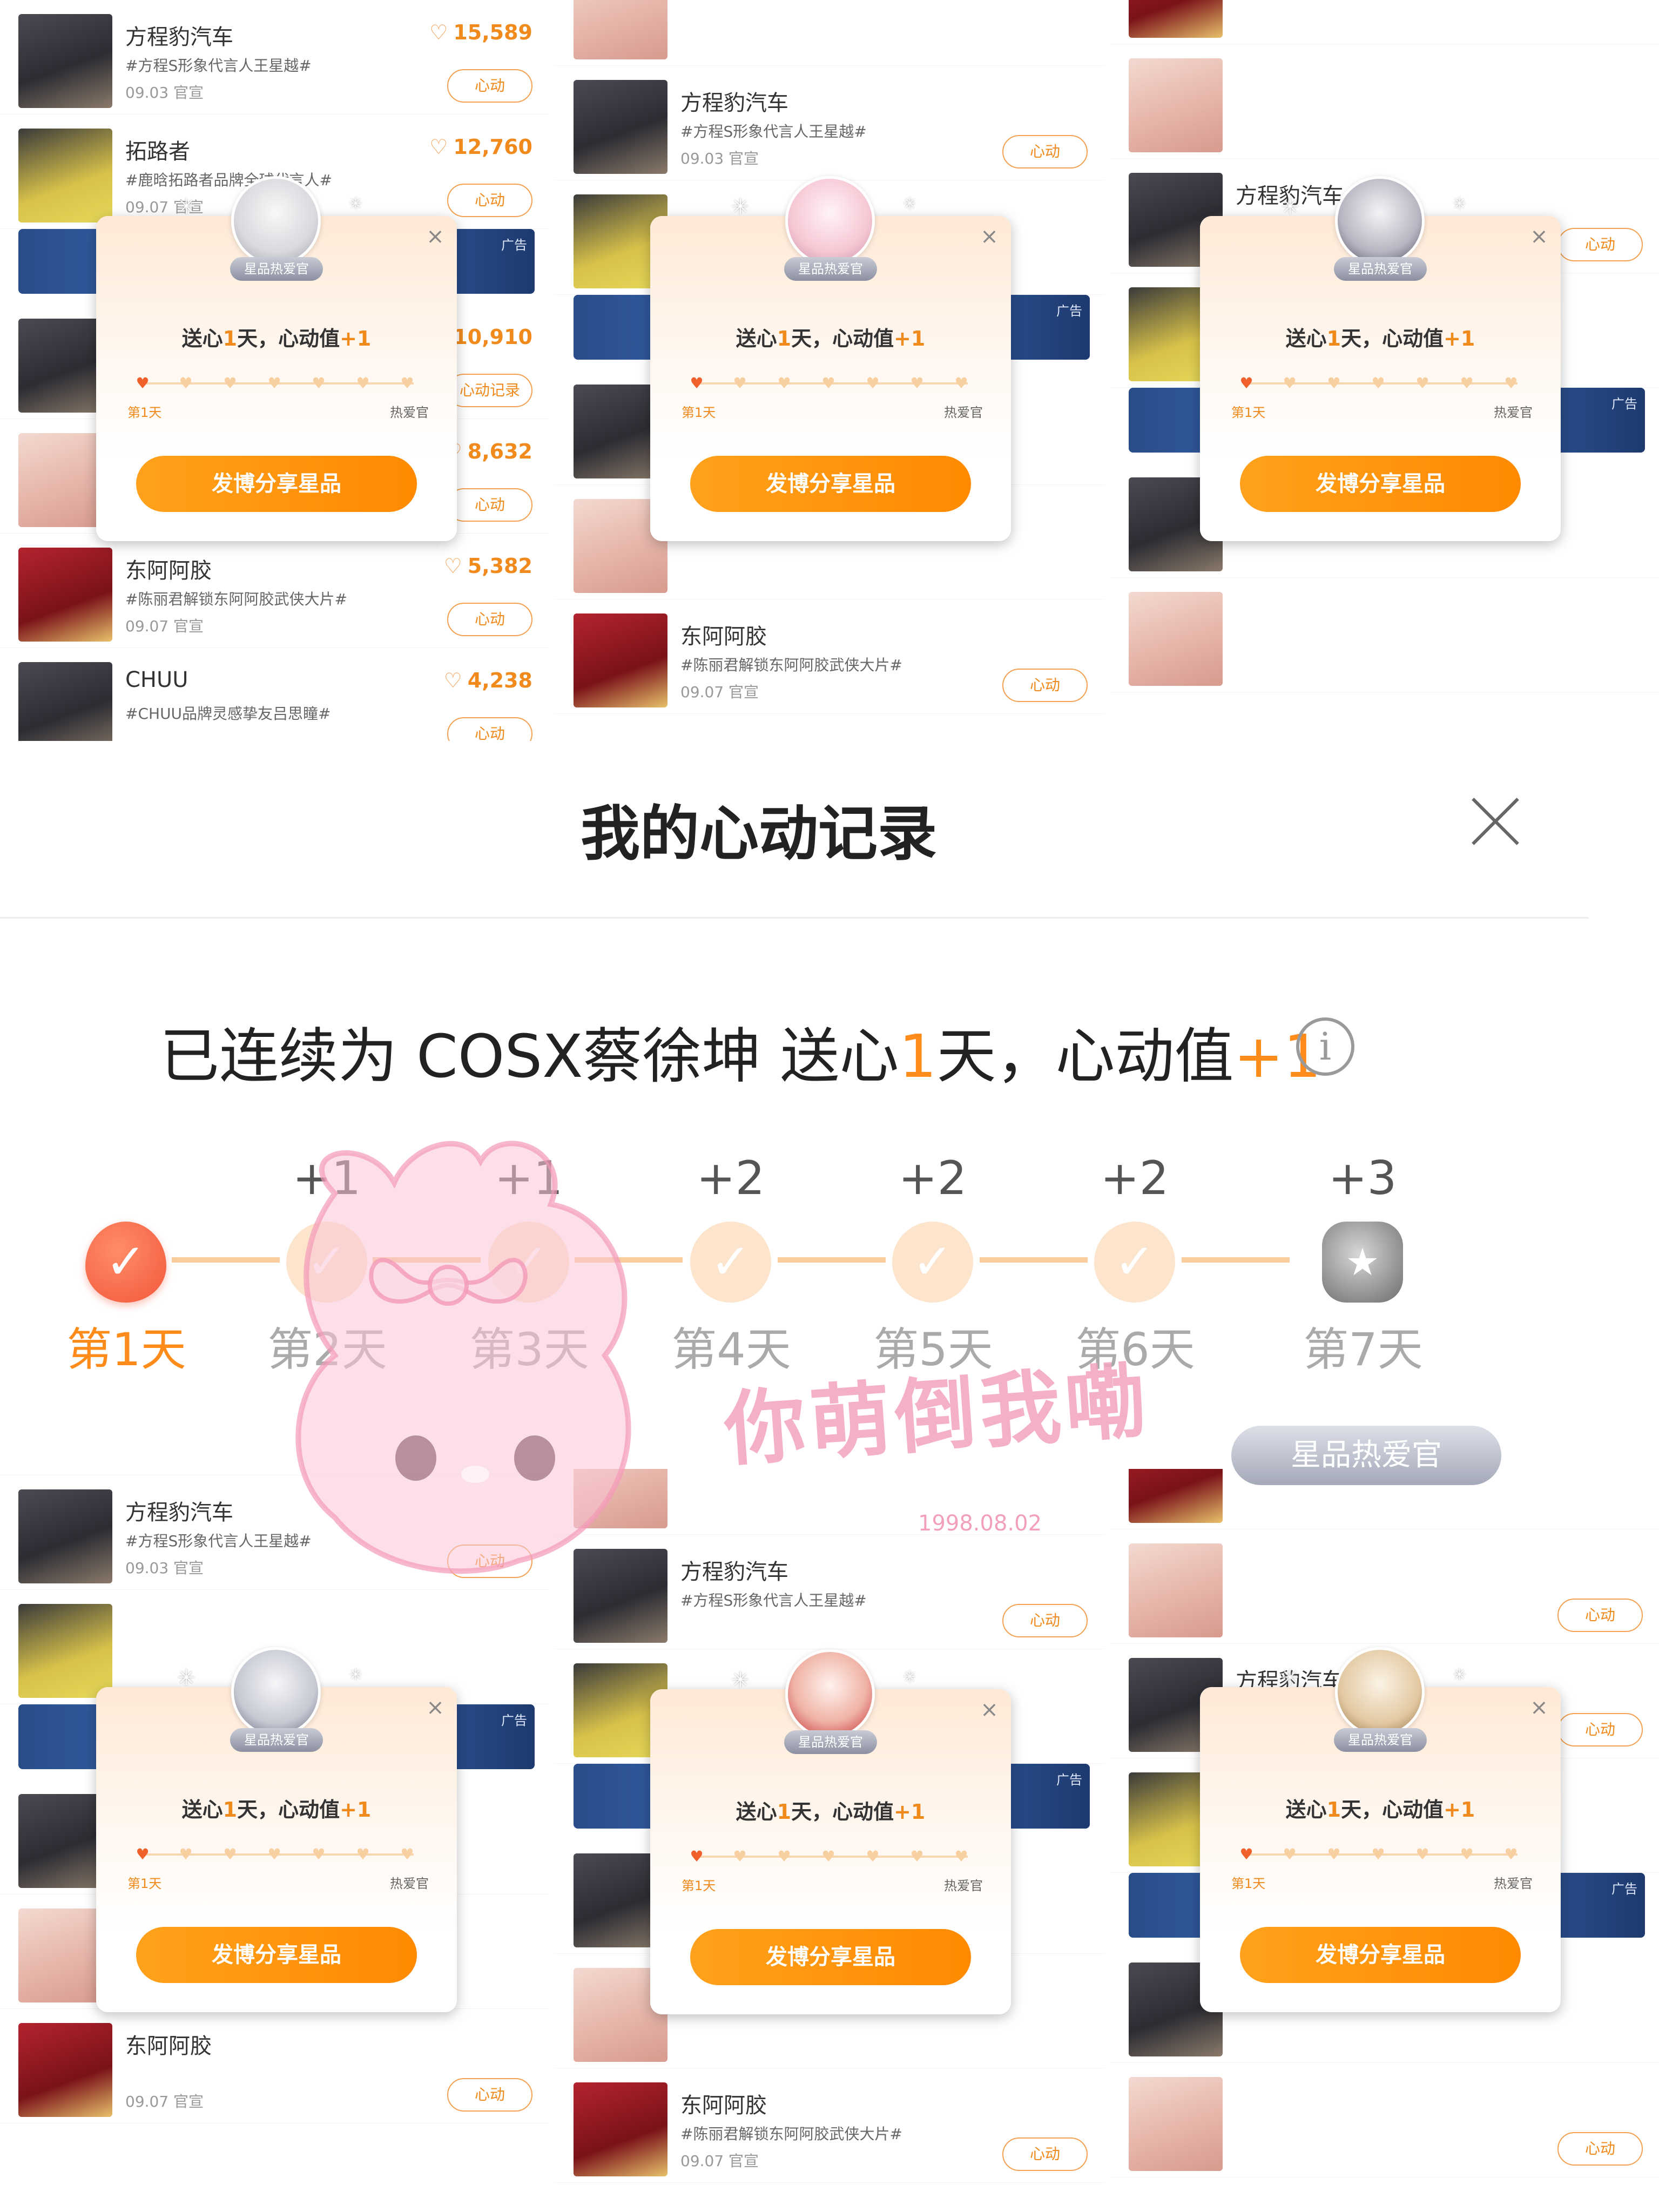  I want to click on day-bonus: +2, so click(932, 1178).